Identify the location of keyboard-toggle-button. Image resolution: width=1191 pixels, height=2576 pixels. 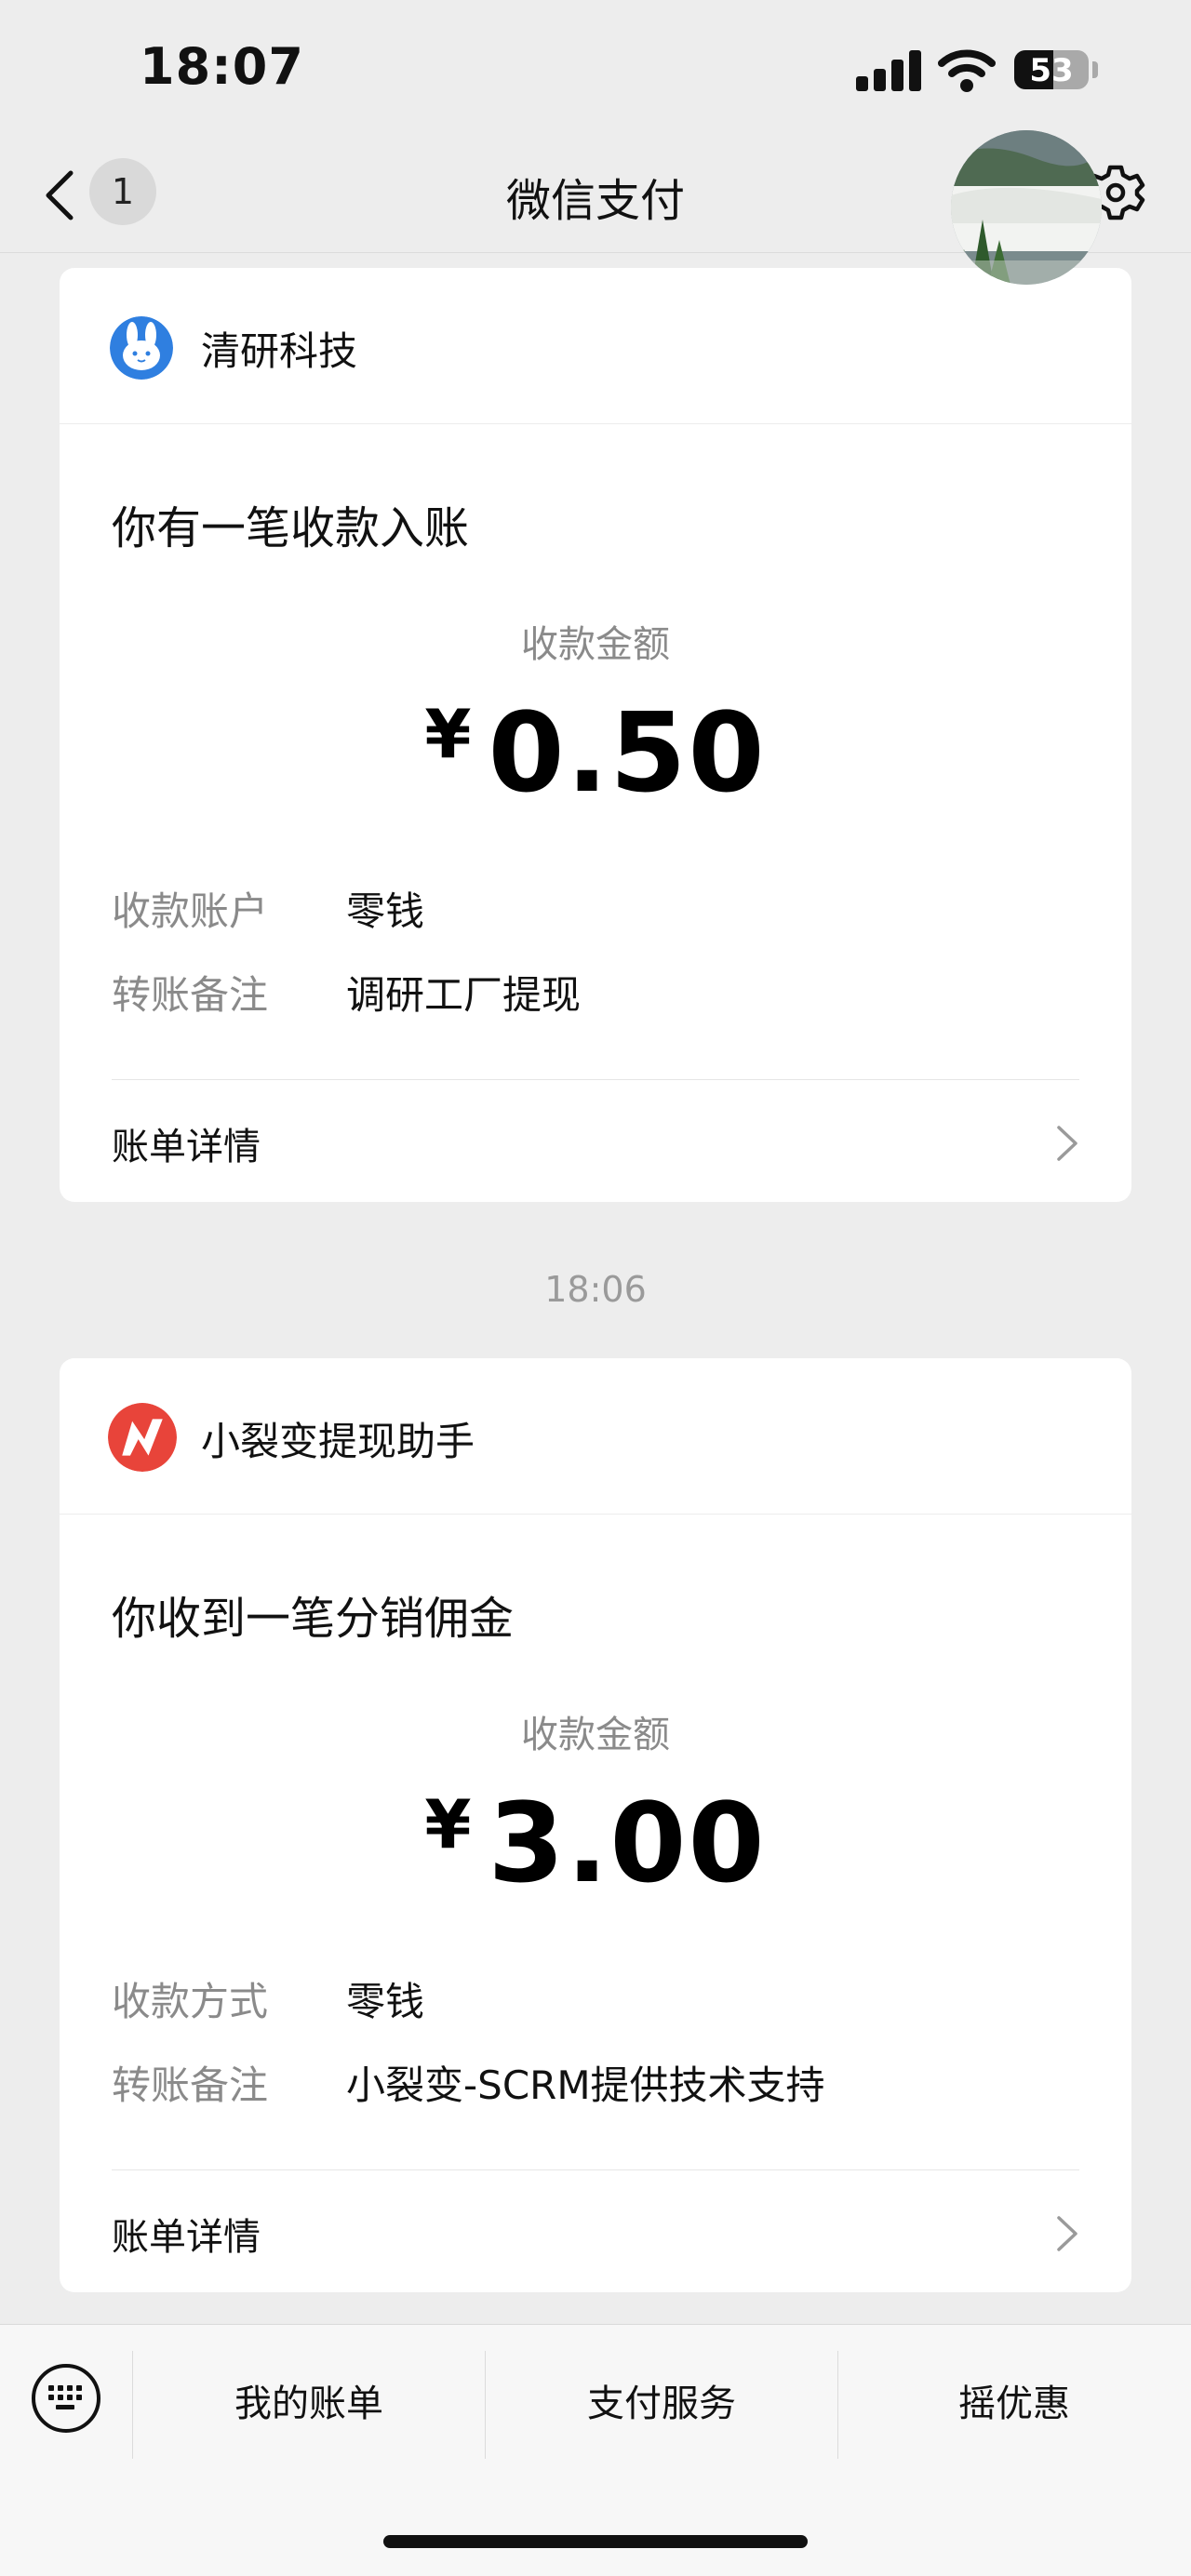
(66, 2398).